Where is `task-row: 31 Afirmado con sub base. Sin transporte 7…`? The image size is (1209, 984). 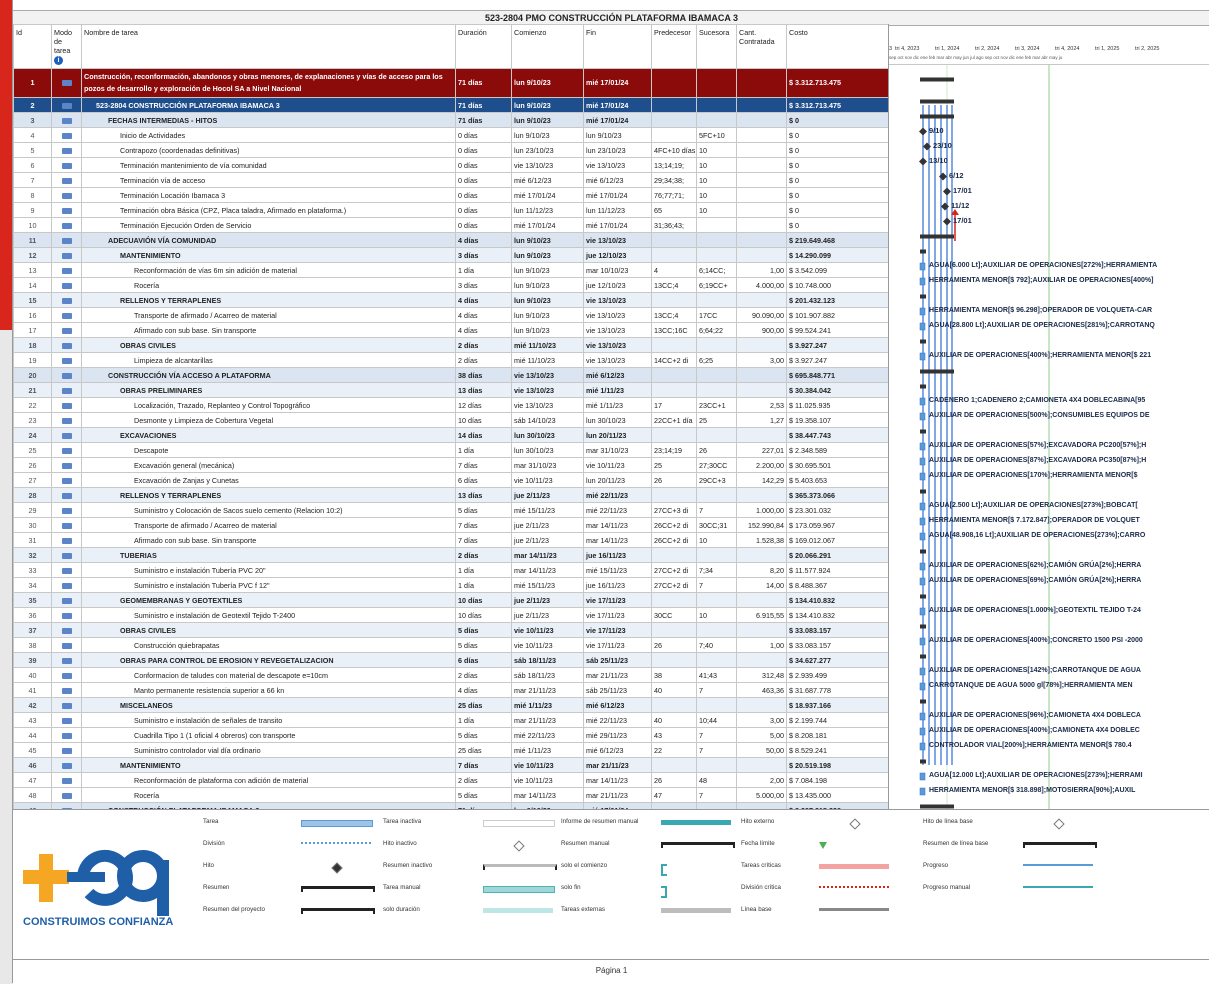
task-row: 31 Afirmado con sub base. Sin transporte 7… is located at coordinates (450, 540).